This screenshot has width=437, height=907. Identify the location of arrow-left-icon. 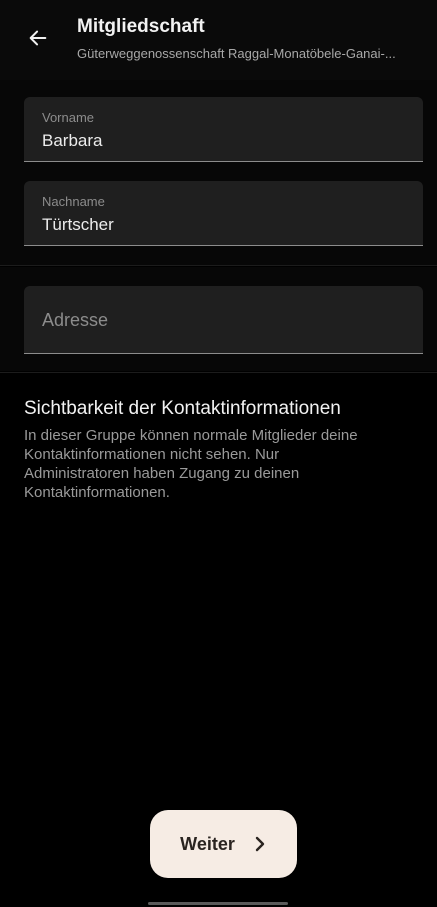
(38, 38).